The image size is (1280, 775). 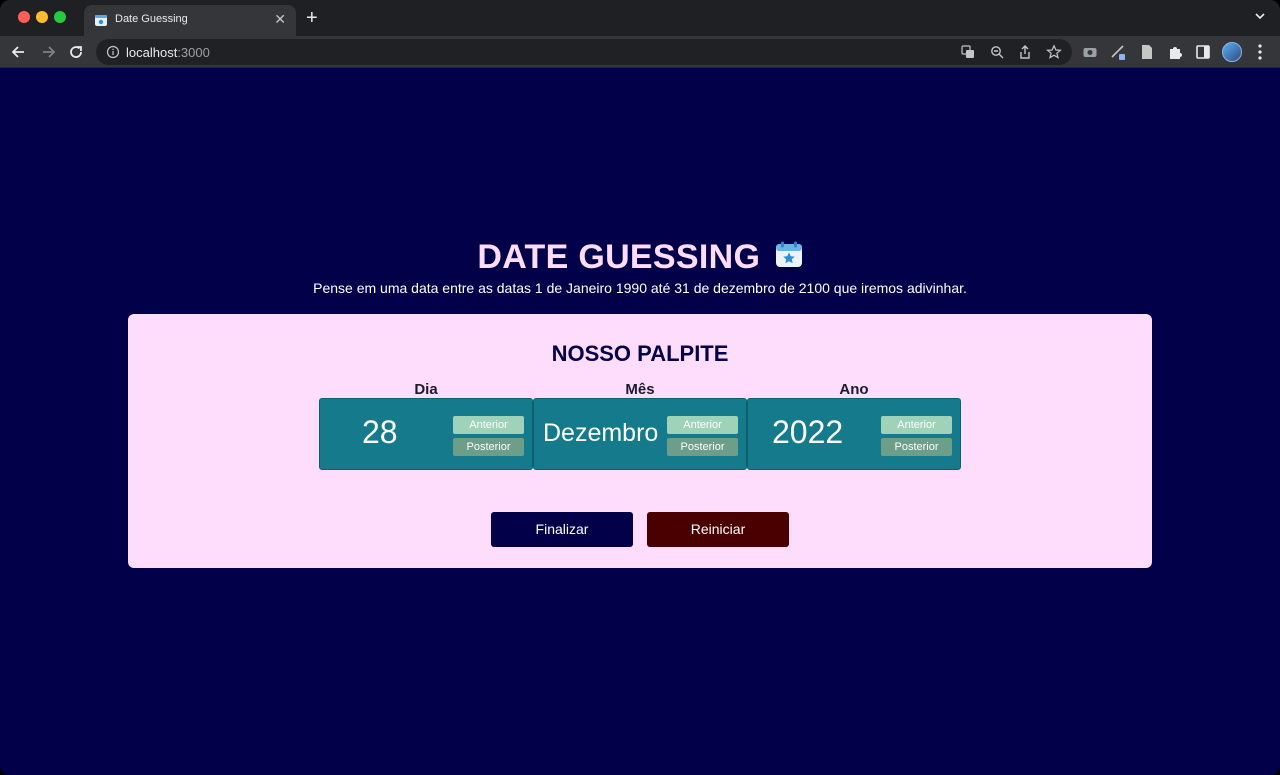 What do you see at coordinates (640, 18) in the screenshot?
I see `tab-strip: Date Guessing ✕ +` at bounding box center [640, 18].